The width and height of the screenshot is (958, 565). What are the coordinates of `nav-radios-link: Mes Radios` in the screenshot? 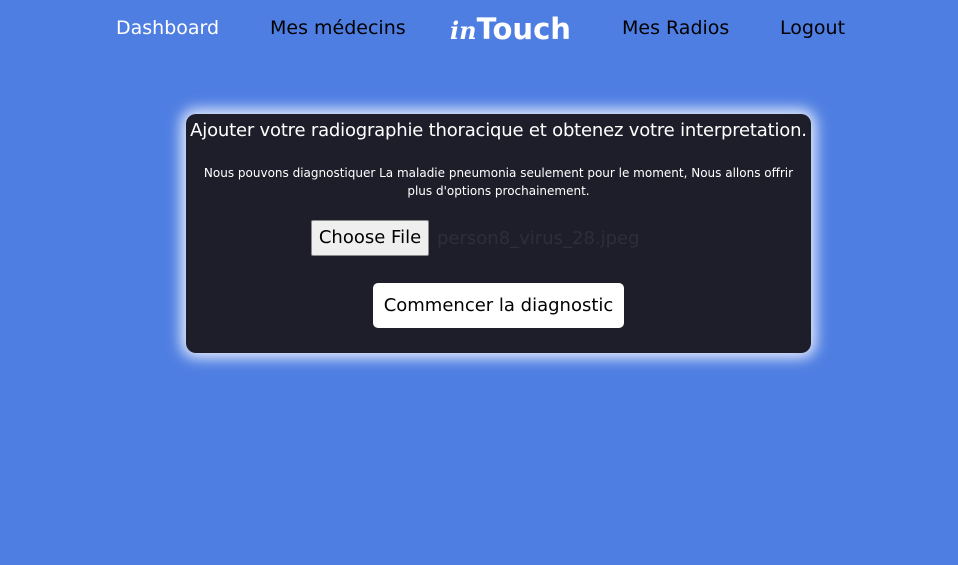 It's located at (675, 28).